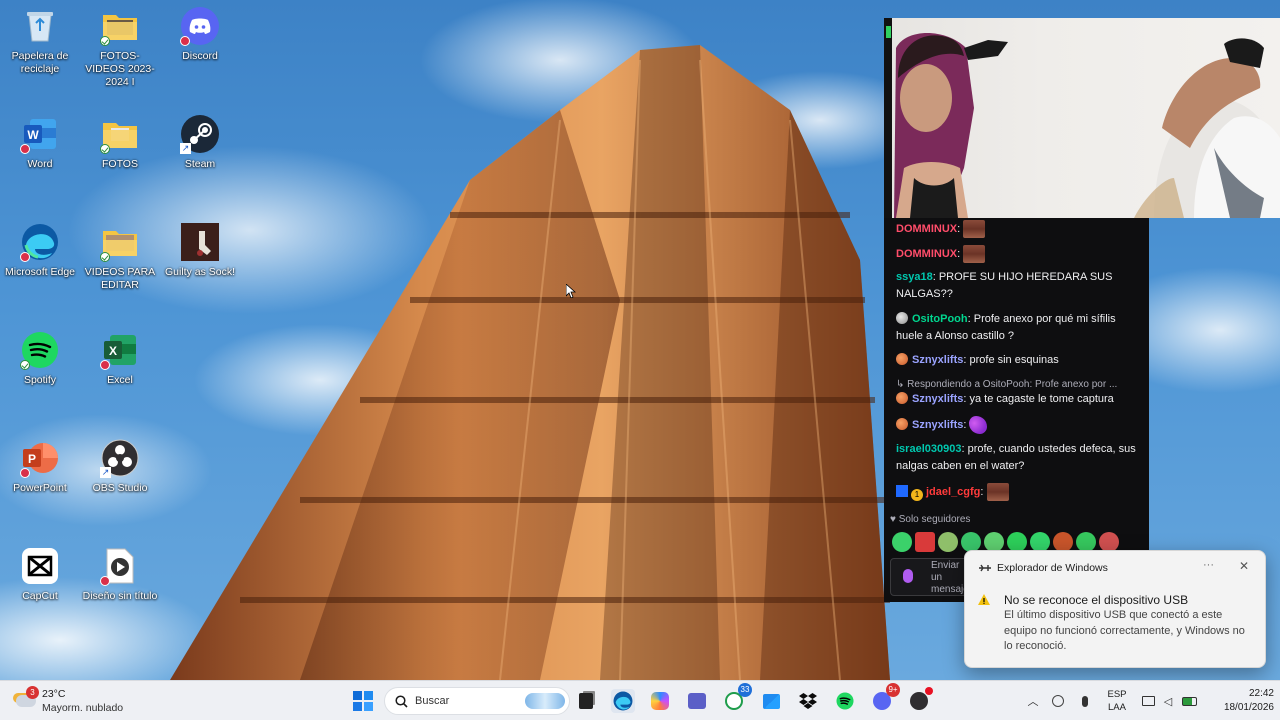 This screenshot has height=720, width=1280. I want to click on toast-app-name: Explorador de Windows, so click(1052, 568).